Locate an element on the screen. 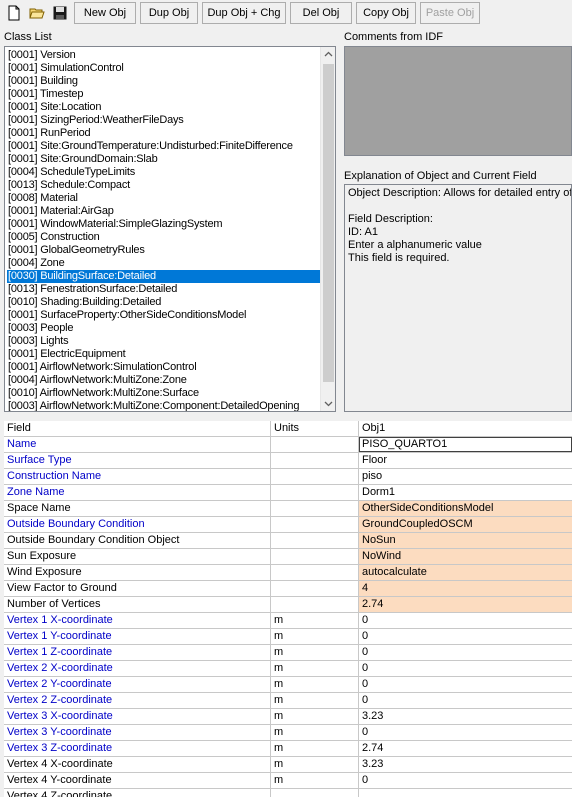  grid-row: Surface Type Floor is located at coordinates (288, 461).